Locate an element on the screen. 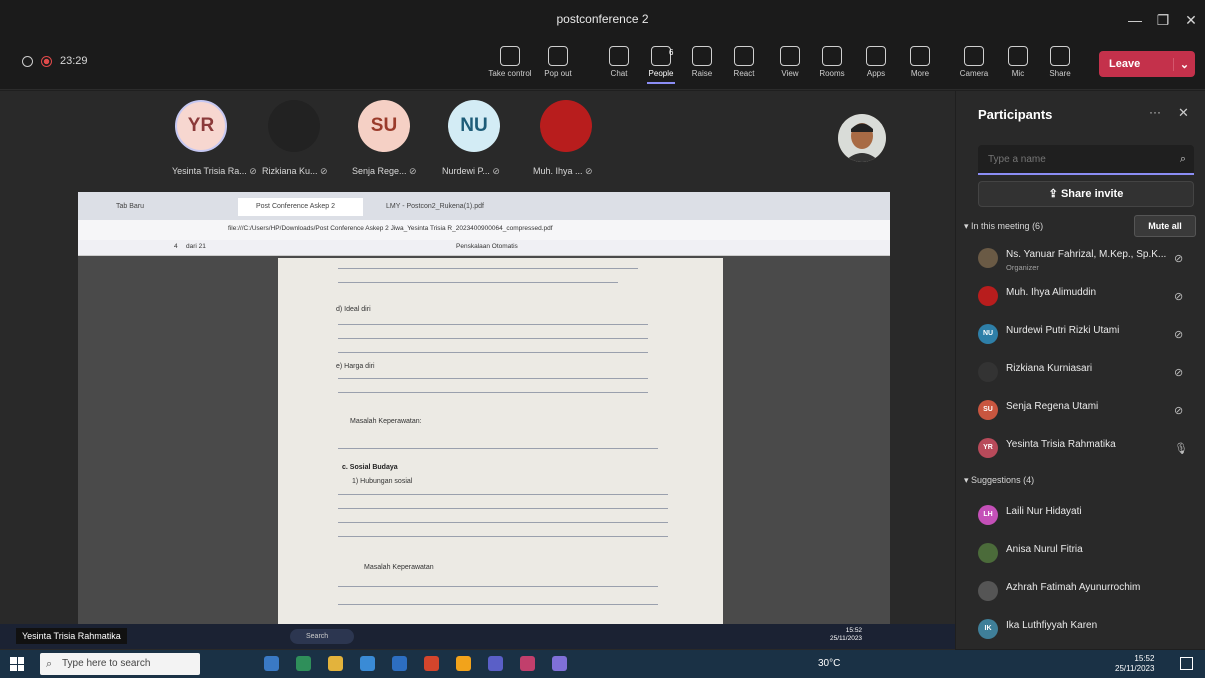 This screenshot has height=678, width=1205. doc-line: Masalah Keperawatan is located at coordinates (399, 567).